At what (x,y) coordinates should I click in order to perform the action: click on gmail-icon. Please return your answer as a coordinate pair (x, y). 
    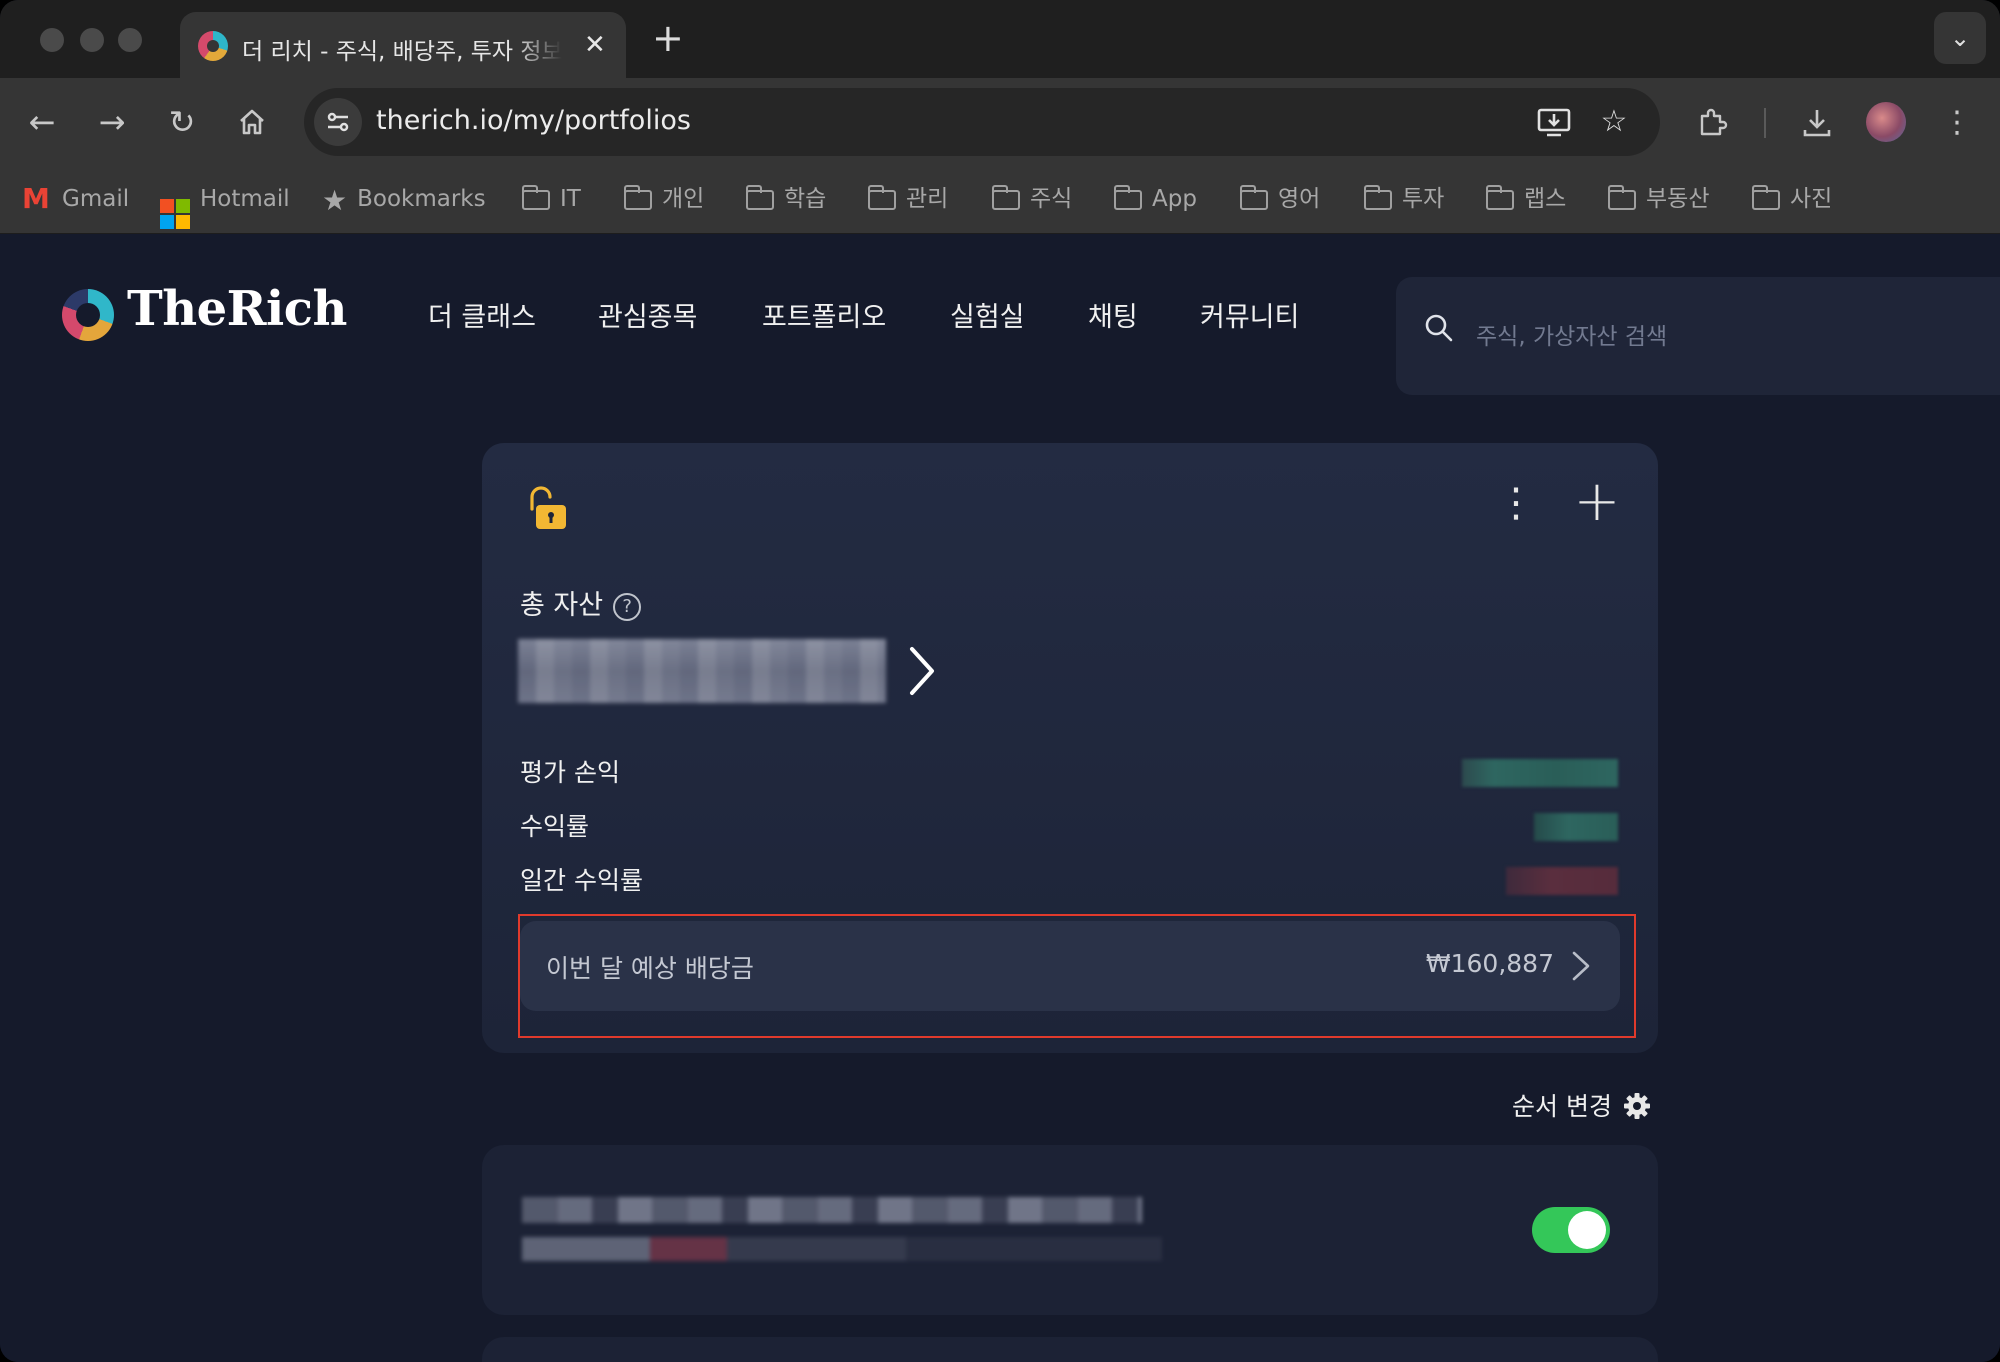
    Looking at the image, I should click on (37, 199).